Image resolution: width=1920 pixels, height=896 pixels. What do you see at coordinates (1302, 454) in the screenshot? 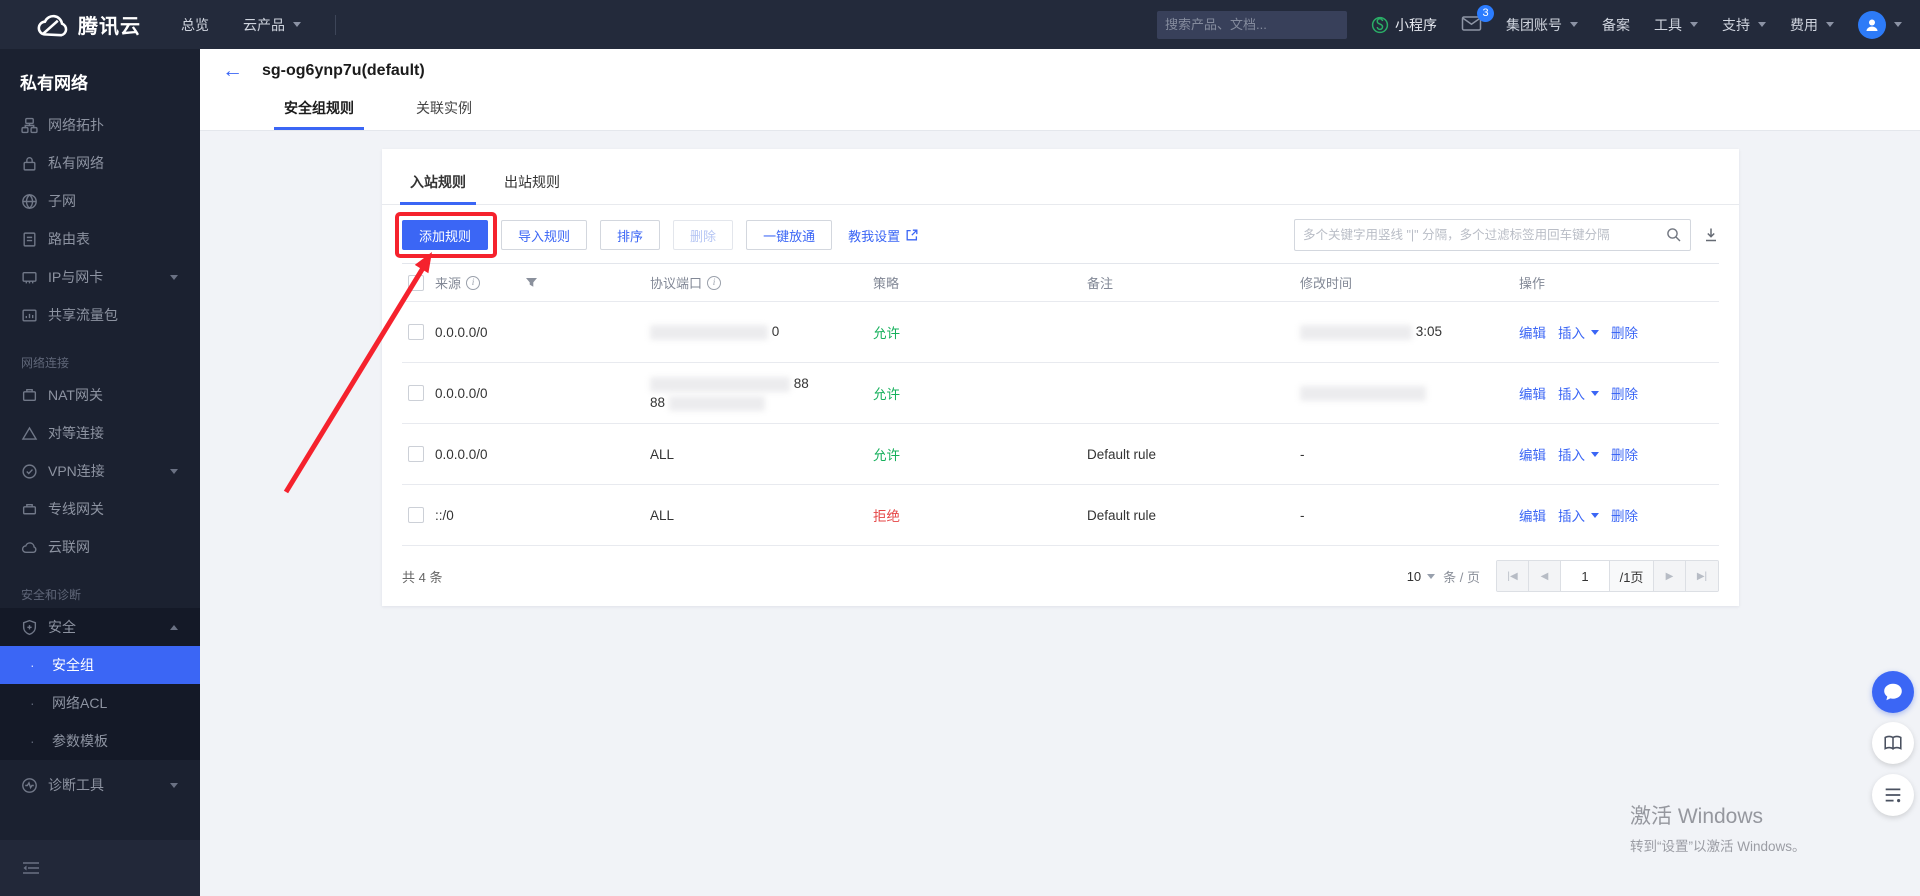
I see `cell-time: -` at bounding box center [1302, 454].